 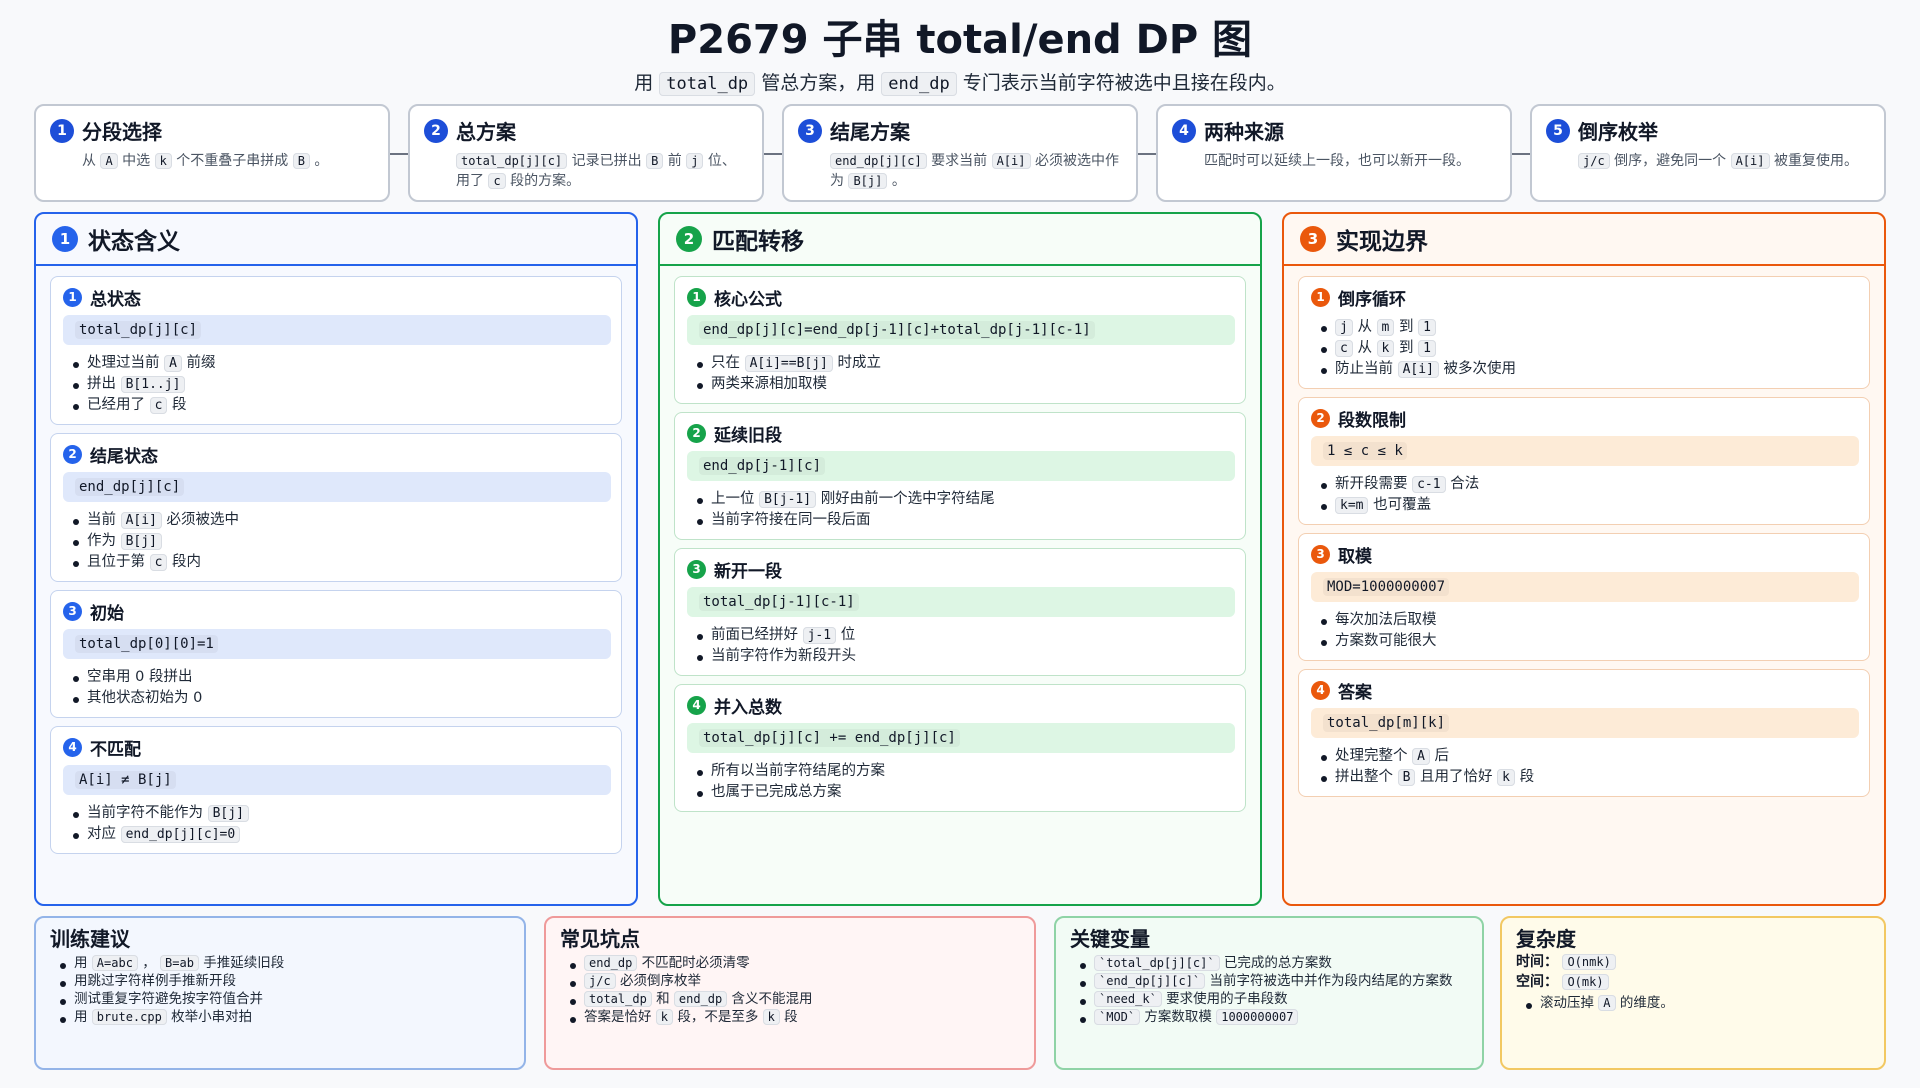 What do you see at coordinates (961, 510) in the screenshot?
I see `card-bullets: 上一位 B[j-1] 刚好由前一个选中字符结尾 当前字符接在同一段后面` at bounding box center [961, 510].